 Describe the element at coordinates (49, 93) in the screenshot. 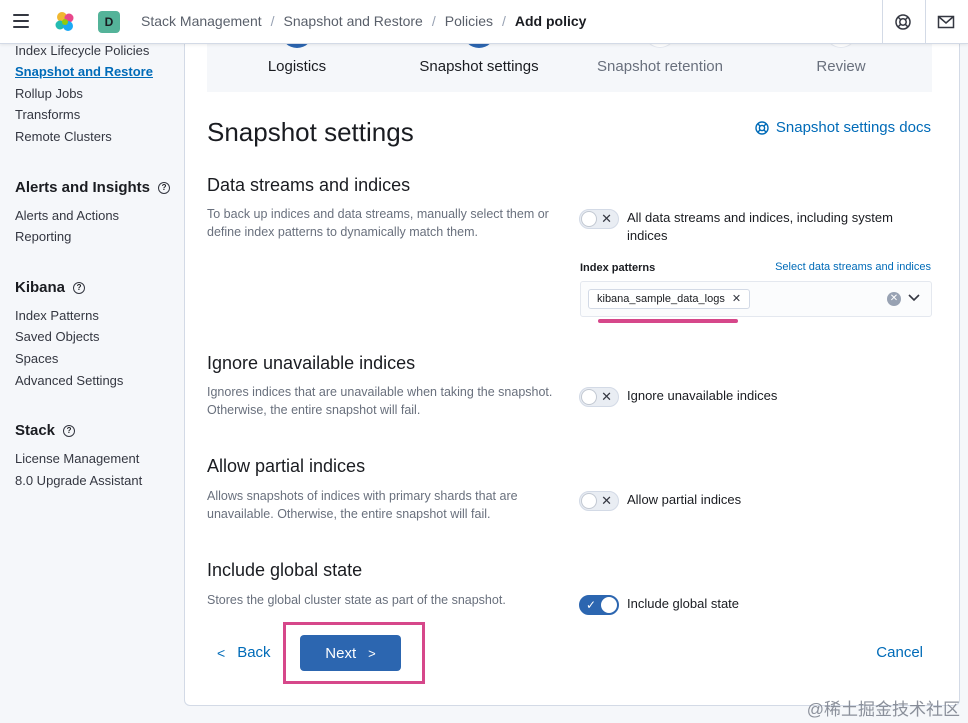

I see `sidebar-item-rollup-jobs: Rollup Jobs` at that location.